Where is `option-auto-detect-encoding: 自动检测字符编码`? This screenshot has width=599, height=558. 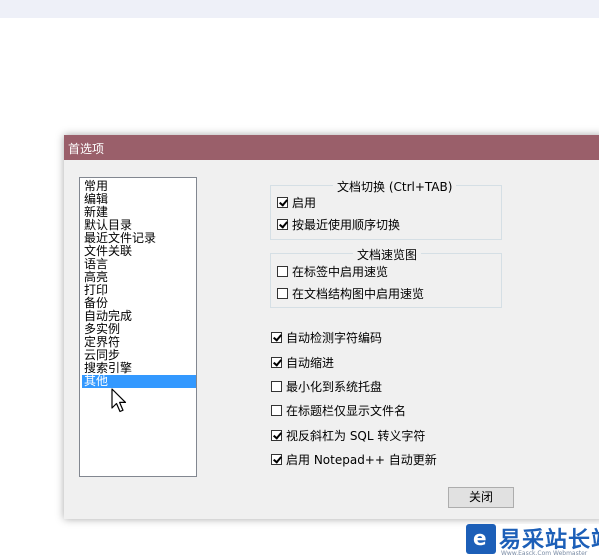 option-auto-detect-encoding: 自动检测字符编码 is located at coordinates (326, 338).